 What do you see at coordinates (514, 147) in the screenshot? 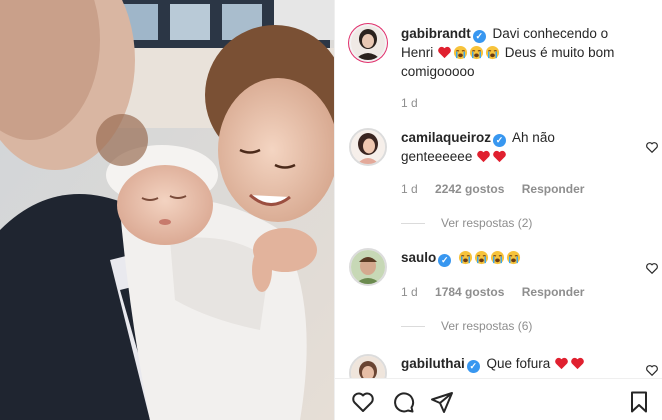
I see `comment-body: camilaqueiroz ✓ Ah não genteeeeee` at bounding box center [514, 147].